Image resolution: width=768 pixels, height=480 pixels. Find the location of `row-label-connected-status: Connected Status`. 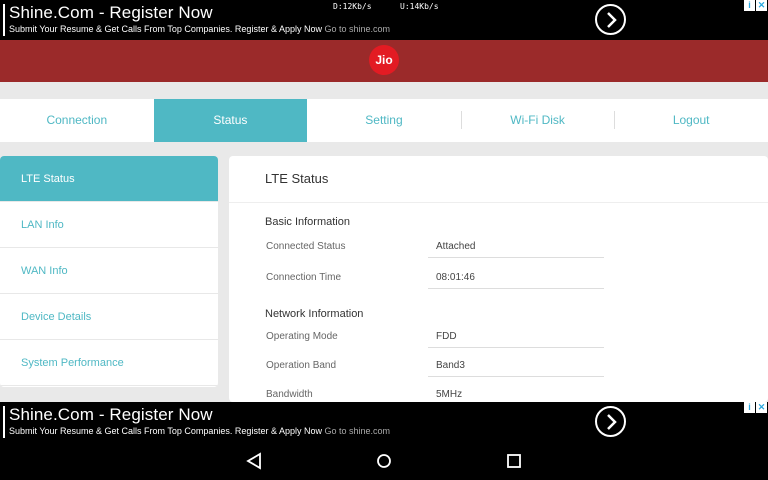

row-label-connected-status: Connected Status is located at coordinates (306, 246).